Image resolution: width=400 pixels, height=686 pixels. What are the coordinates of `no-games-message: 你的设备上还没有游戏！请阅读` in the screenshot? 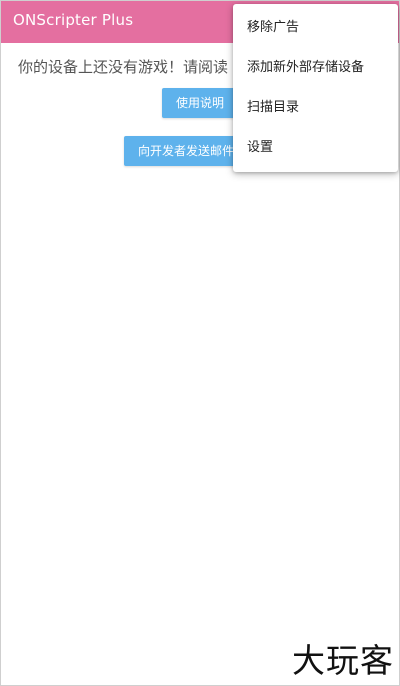 It's located at (123, 67).